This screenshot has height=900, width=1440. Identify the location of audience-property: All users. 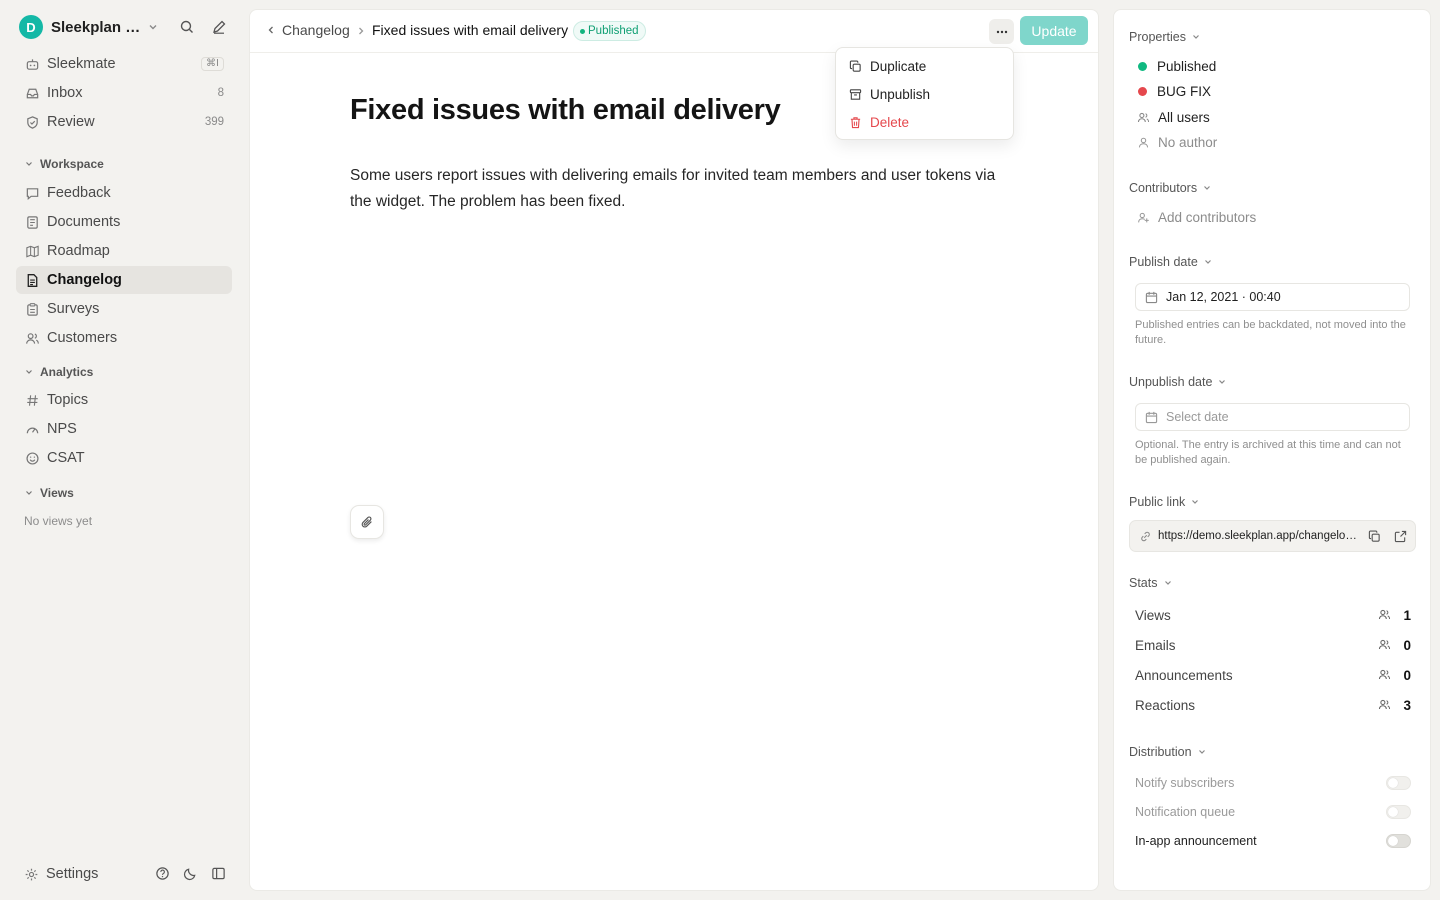
(1173, 117).